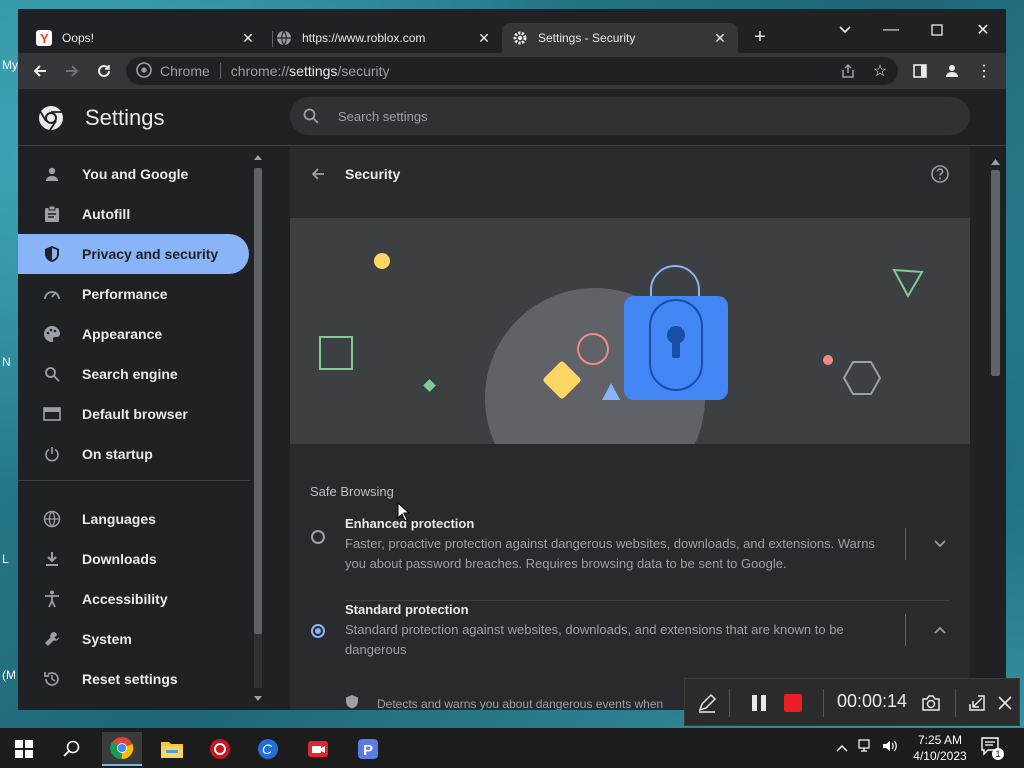 This screenshot has width=1024, height=768. I want to click on sidebar-item-reset-settings: Reset settings, so click(133, 679).